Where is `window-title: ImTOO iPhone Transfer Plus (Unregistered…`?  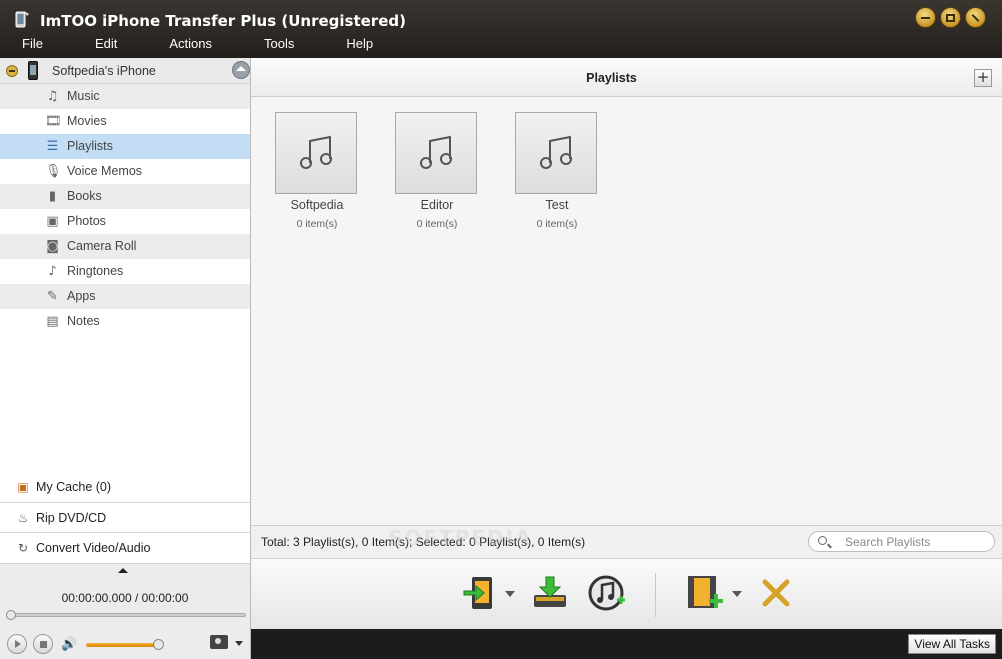
window-title: ImTOO iPhone Transfer Plus (Unregistered… is located at coordinates (223, 21).